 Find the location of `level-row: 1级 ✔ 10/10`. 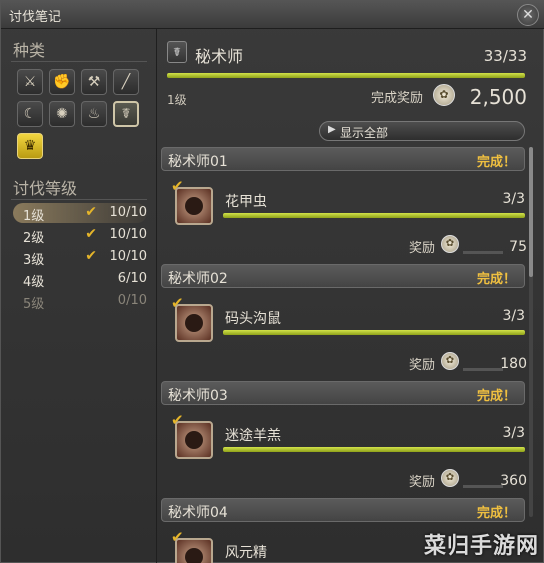

level-row: 1级 ✔ 10/10 is located at coordinates (80, 213).